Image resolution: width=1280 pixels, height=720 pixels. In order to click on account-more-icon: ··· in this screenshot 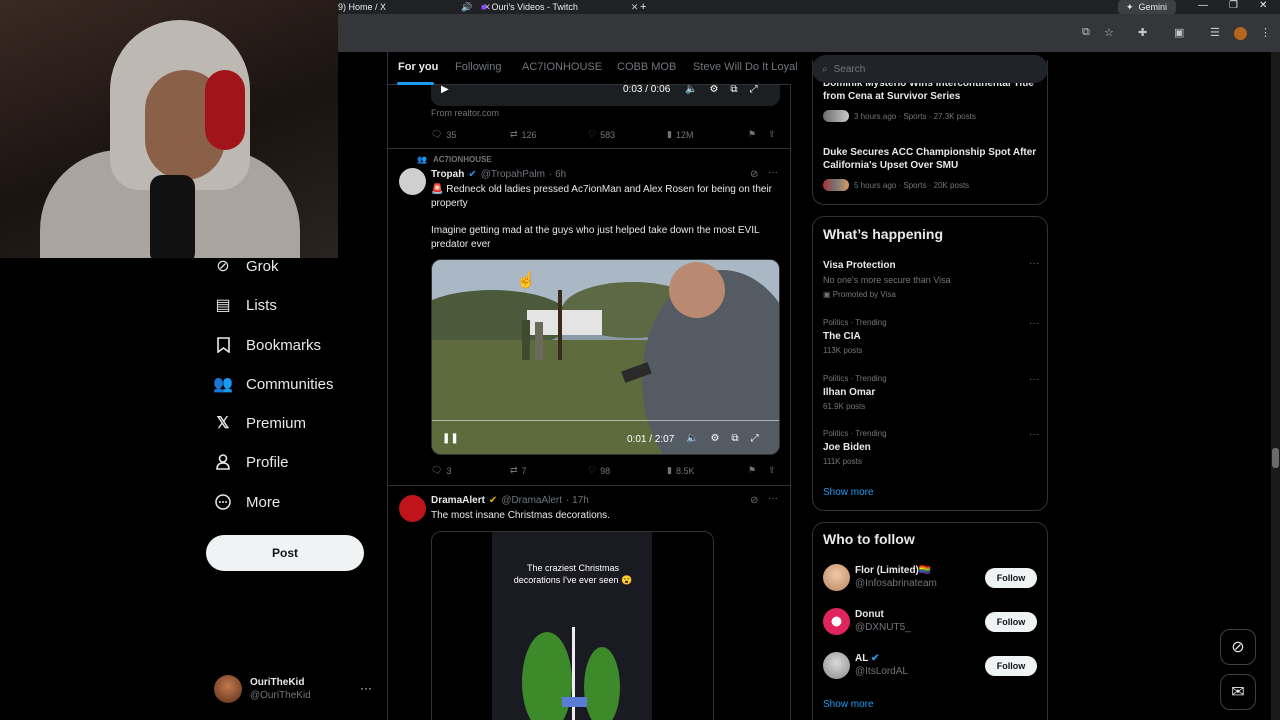, I will do `click(366, 688)`.